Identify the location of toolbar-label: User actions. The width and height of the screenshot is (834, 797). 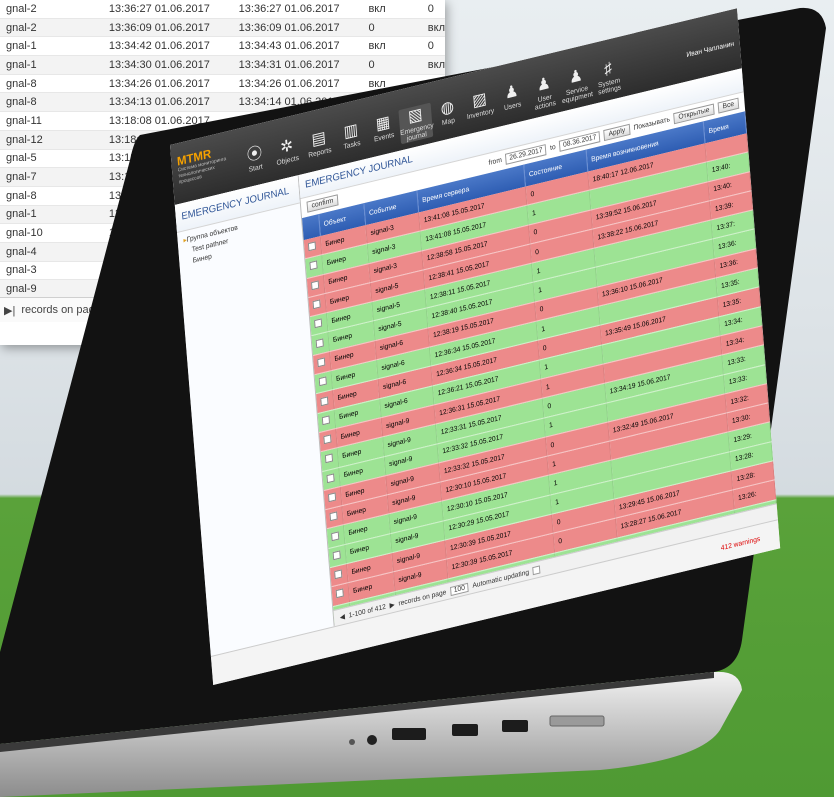
(545, 102).